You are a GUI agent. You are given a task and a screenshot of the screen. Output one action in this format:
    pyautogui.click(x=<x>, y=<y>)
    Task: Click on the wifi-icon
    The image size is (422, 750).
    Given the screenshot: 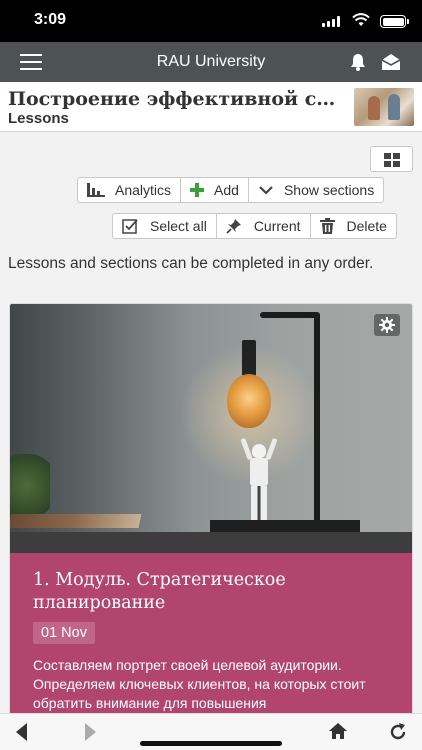 What is the action you would take?
    pyautogui.click(x=361, y=22)
    